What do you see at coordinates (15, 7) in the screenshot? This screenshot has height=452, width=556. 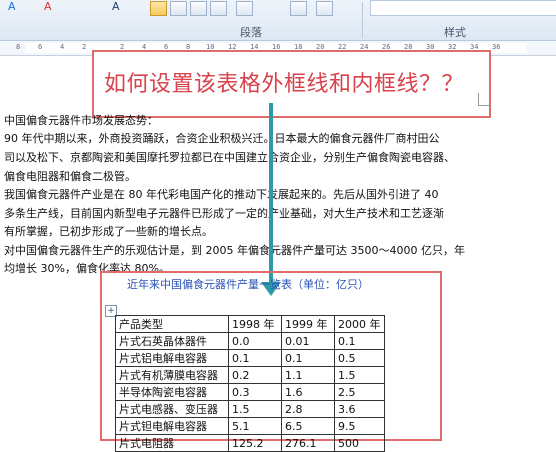 I see `font-highlight-icon: A` at bounding box center [15, 7].